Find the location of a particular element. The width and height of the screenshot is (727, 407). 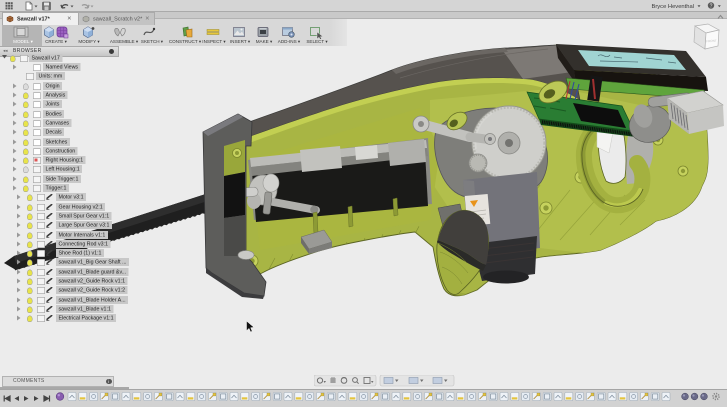

svg-text: Bryce Heventhal is located at coordinates (672, 7).